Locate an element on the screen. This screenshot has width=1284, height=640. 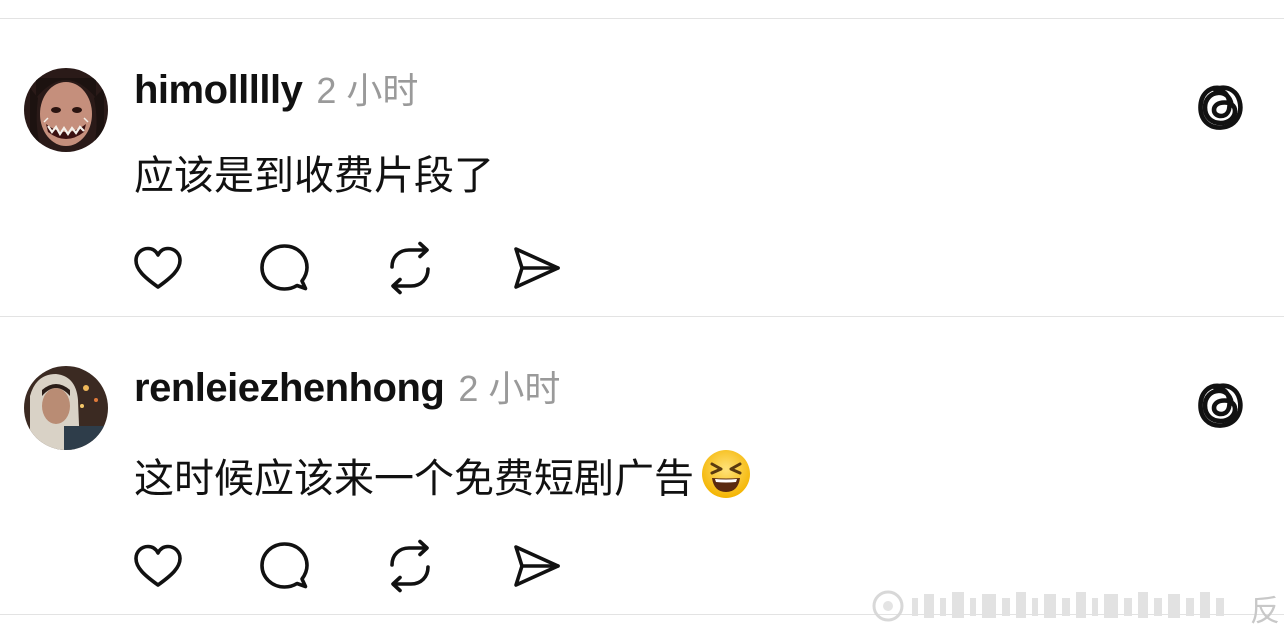
watermark is located at coordinates (1076, 607).